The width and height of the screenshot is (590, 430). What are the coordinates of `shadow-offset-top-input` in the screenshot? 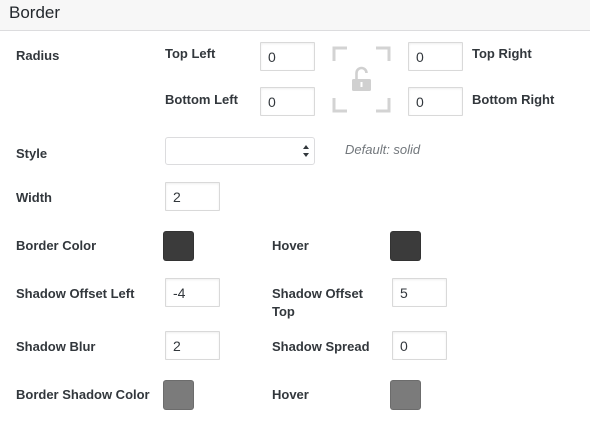 It's located at (419, 292).